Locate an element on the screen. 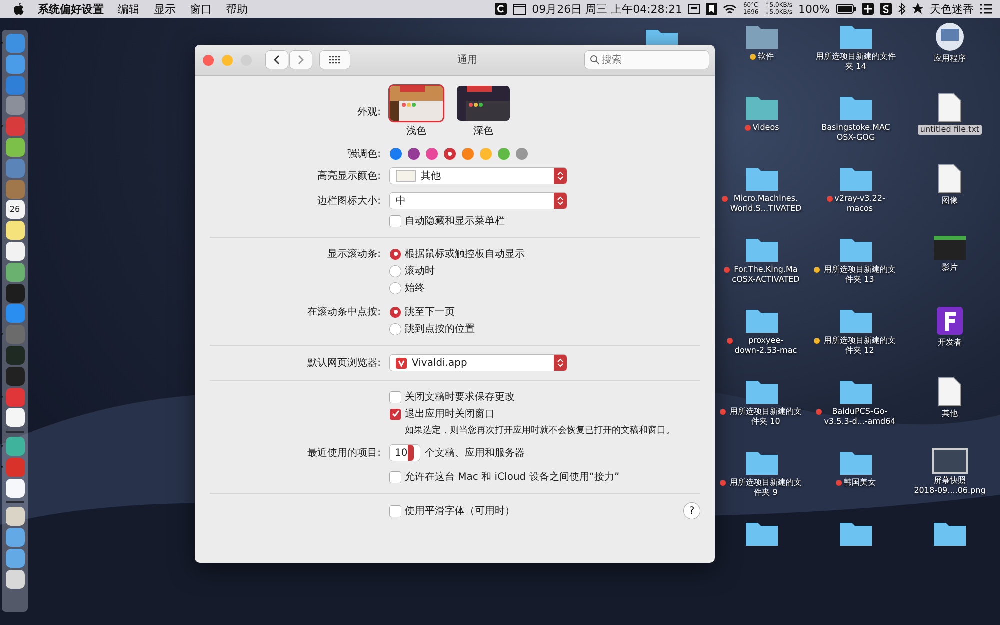  menu-extra-icon is located at coordinates (694, 9).